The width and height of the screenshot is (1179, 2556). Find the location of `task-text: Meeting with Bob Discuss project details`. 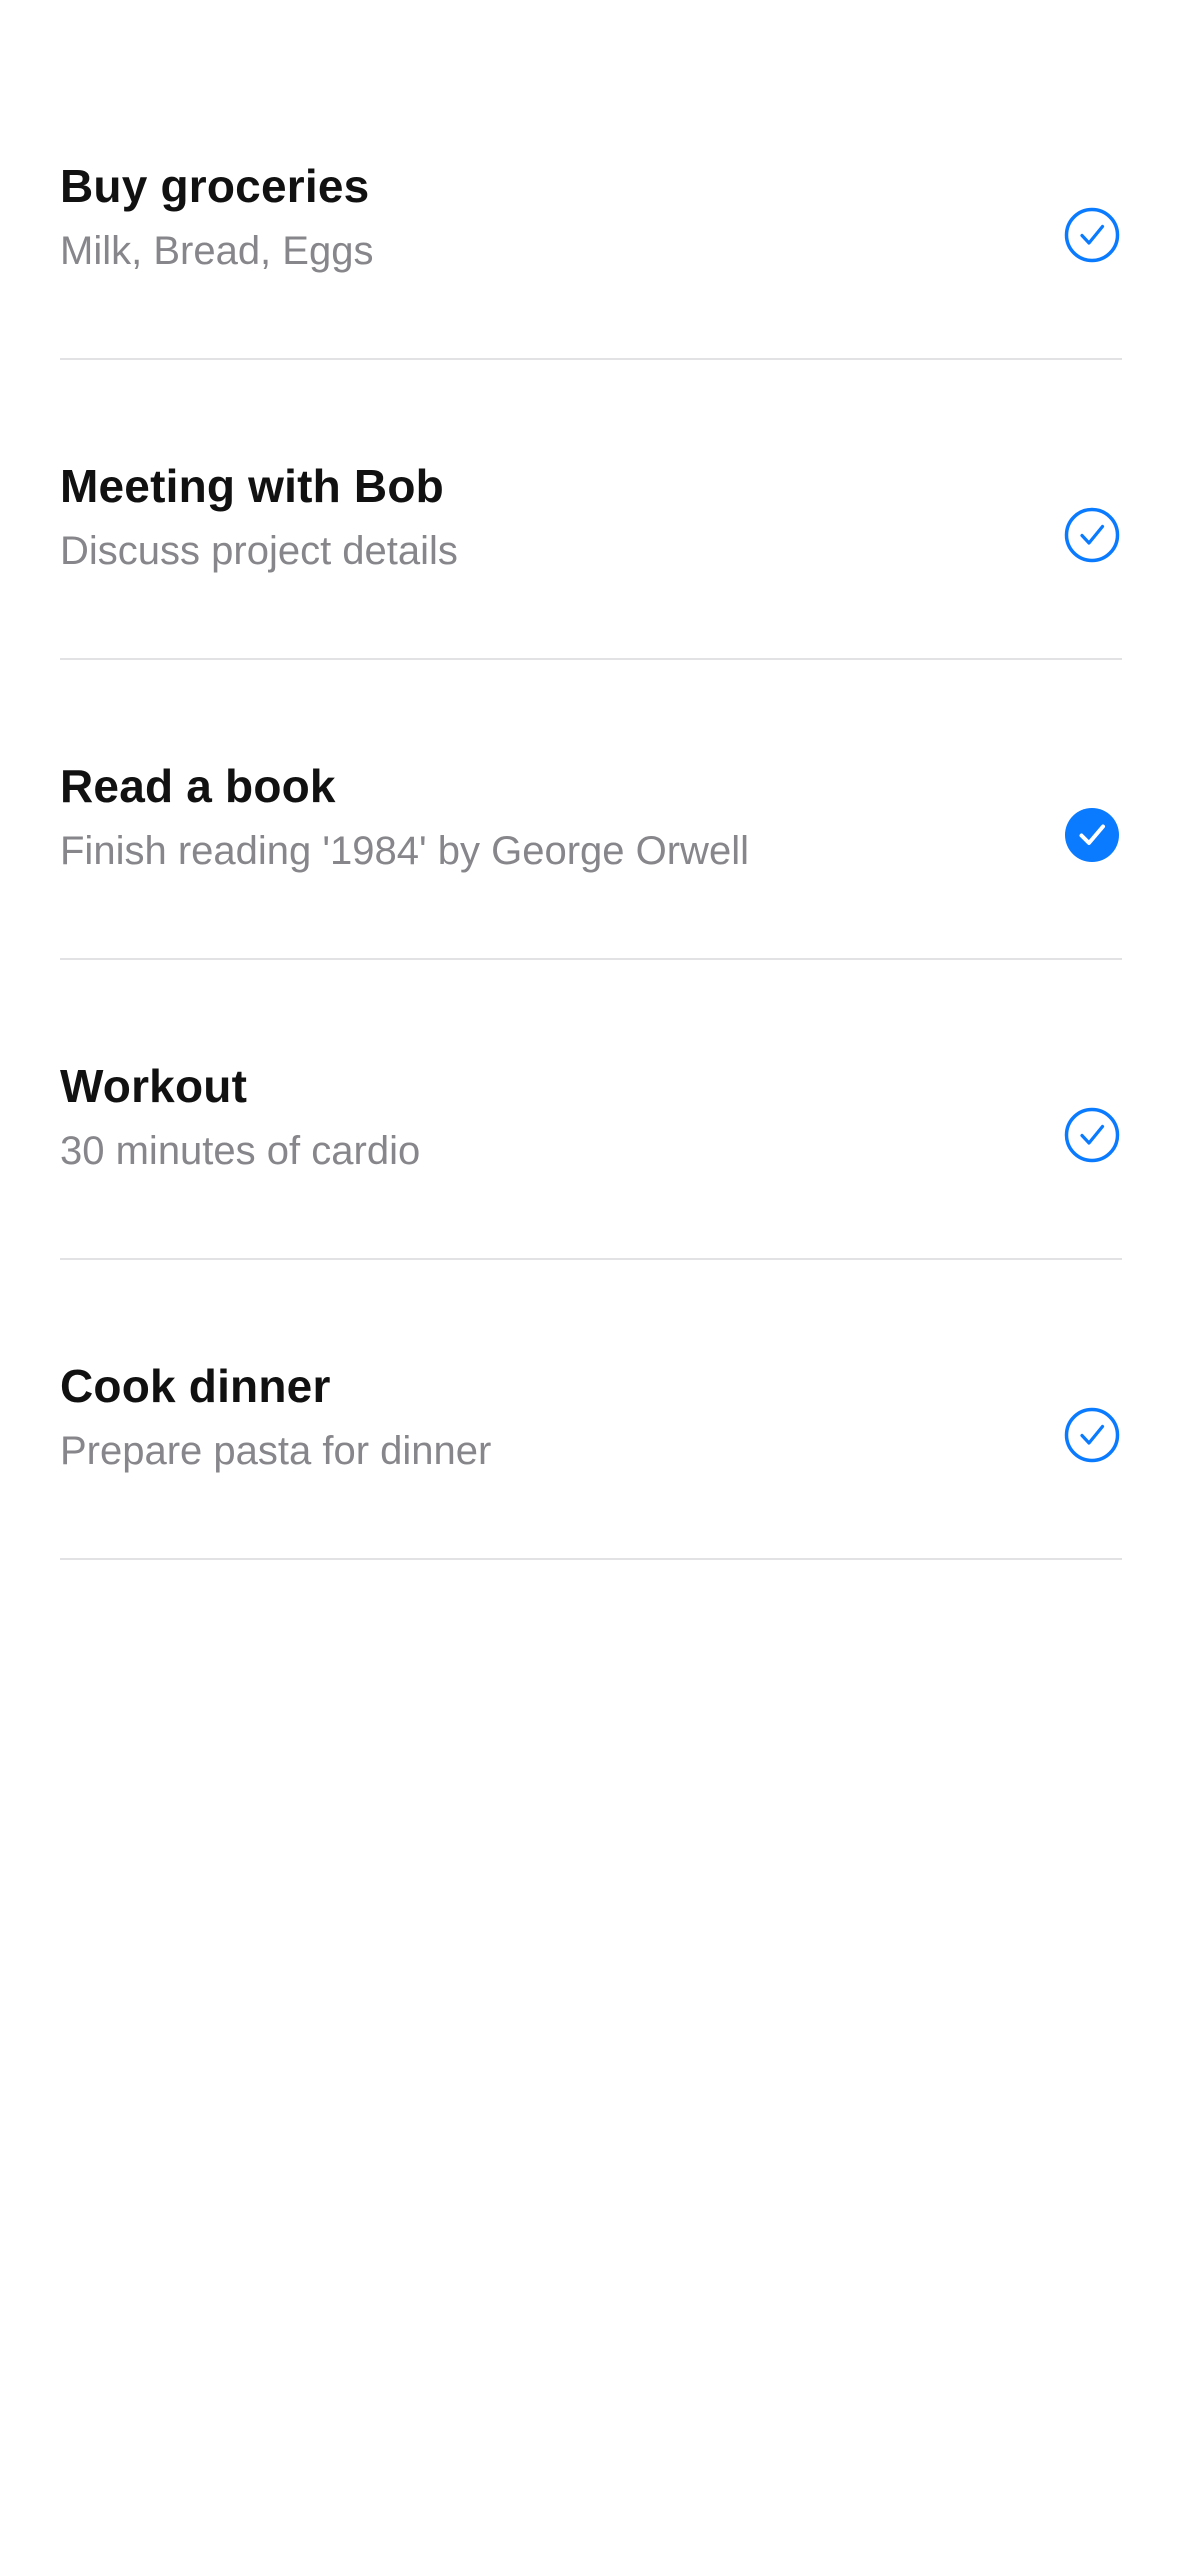

task-text: Meeting with Bob Discuss project details is located at coordinates (521, 517).